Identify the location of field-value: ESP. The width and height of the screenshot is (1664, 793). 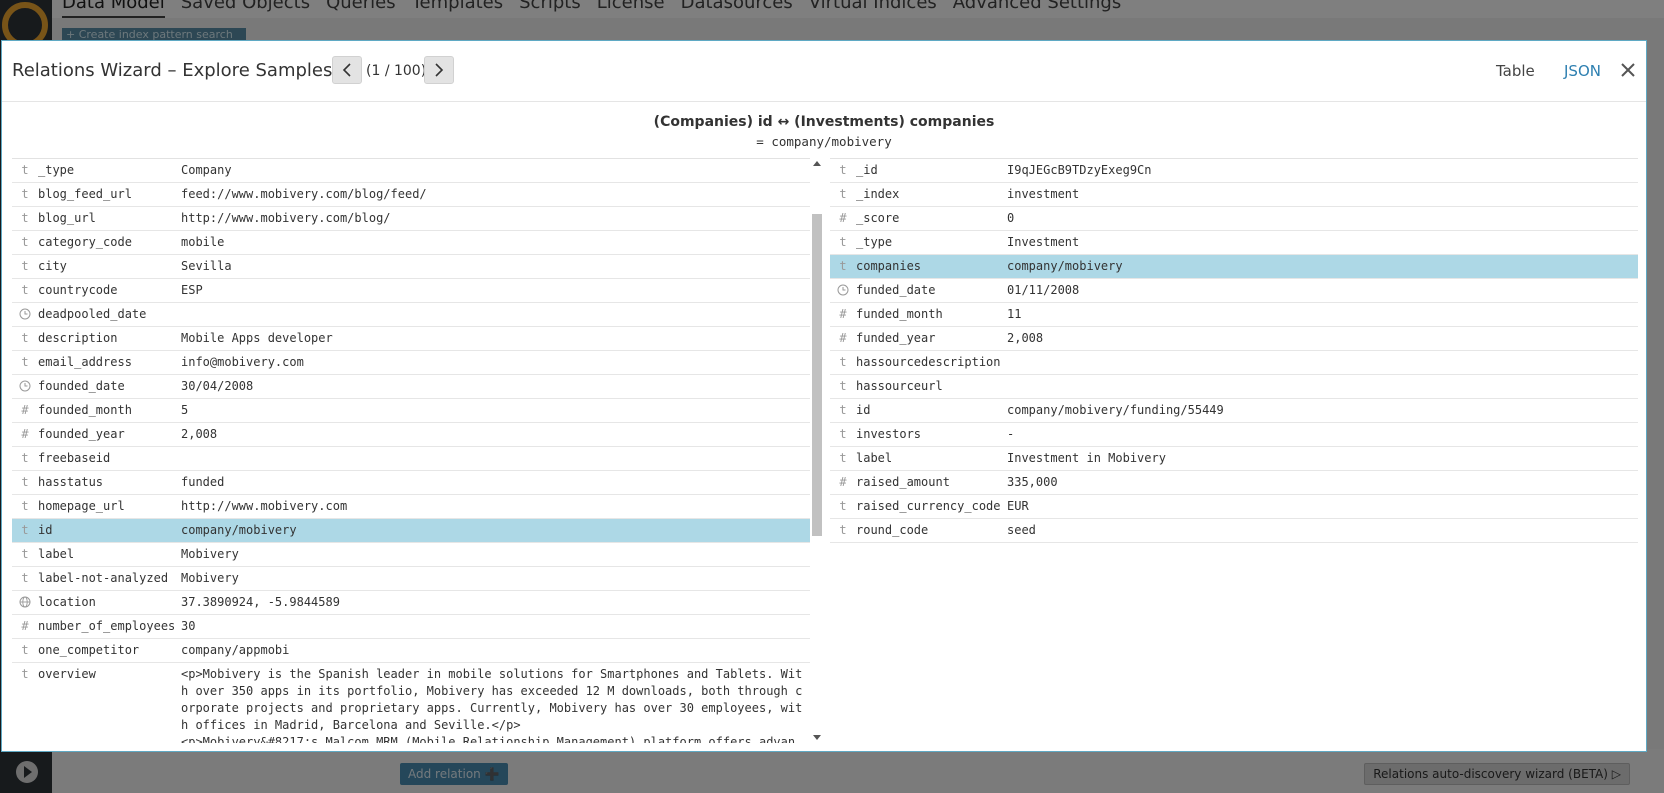
(192, 290).